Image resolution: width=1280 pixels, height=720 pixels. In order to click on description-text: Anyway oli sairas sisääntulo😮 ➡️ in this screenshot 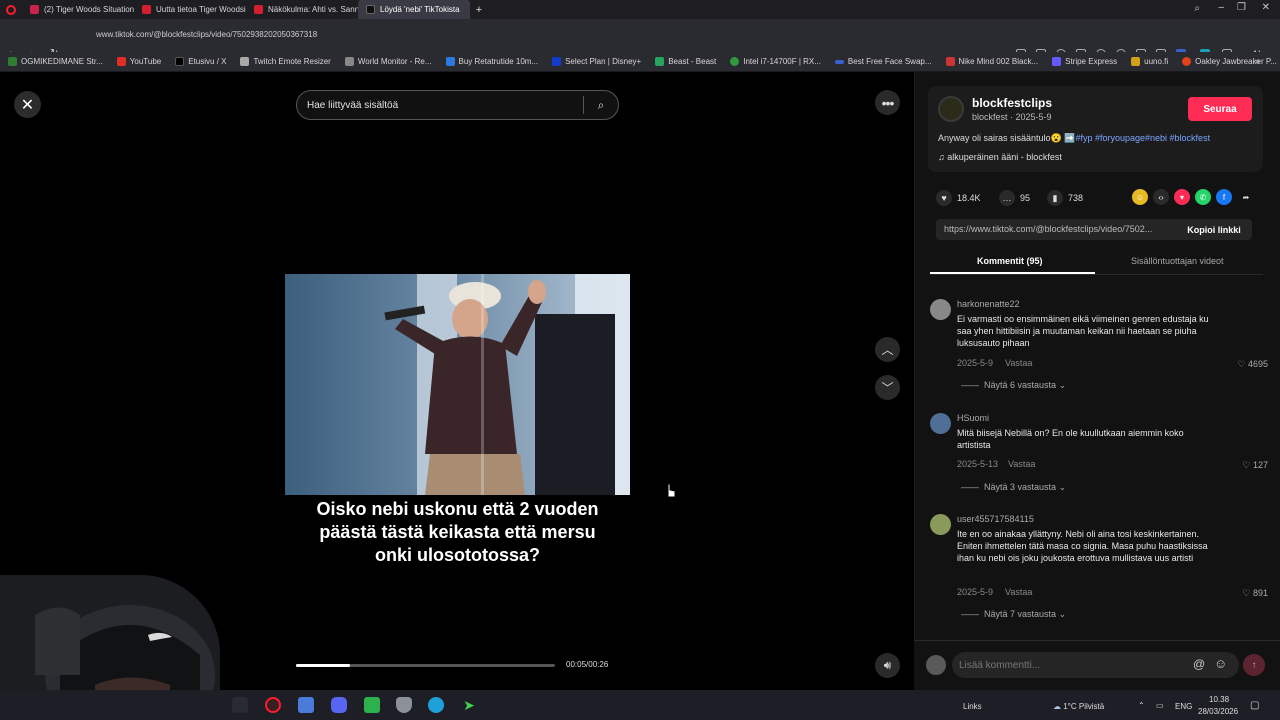, I will do `click(1007, 138)`.